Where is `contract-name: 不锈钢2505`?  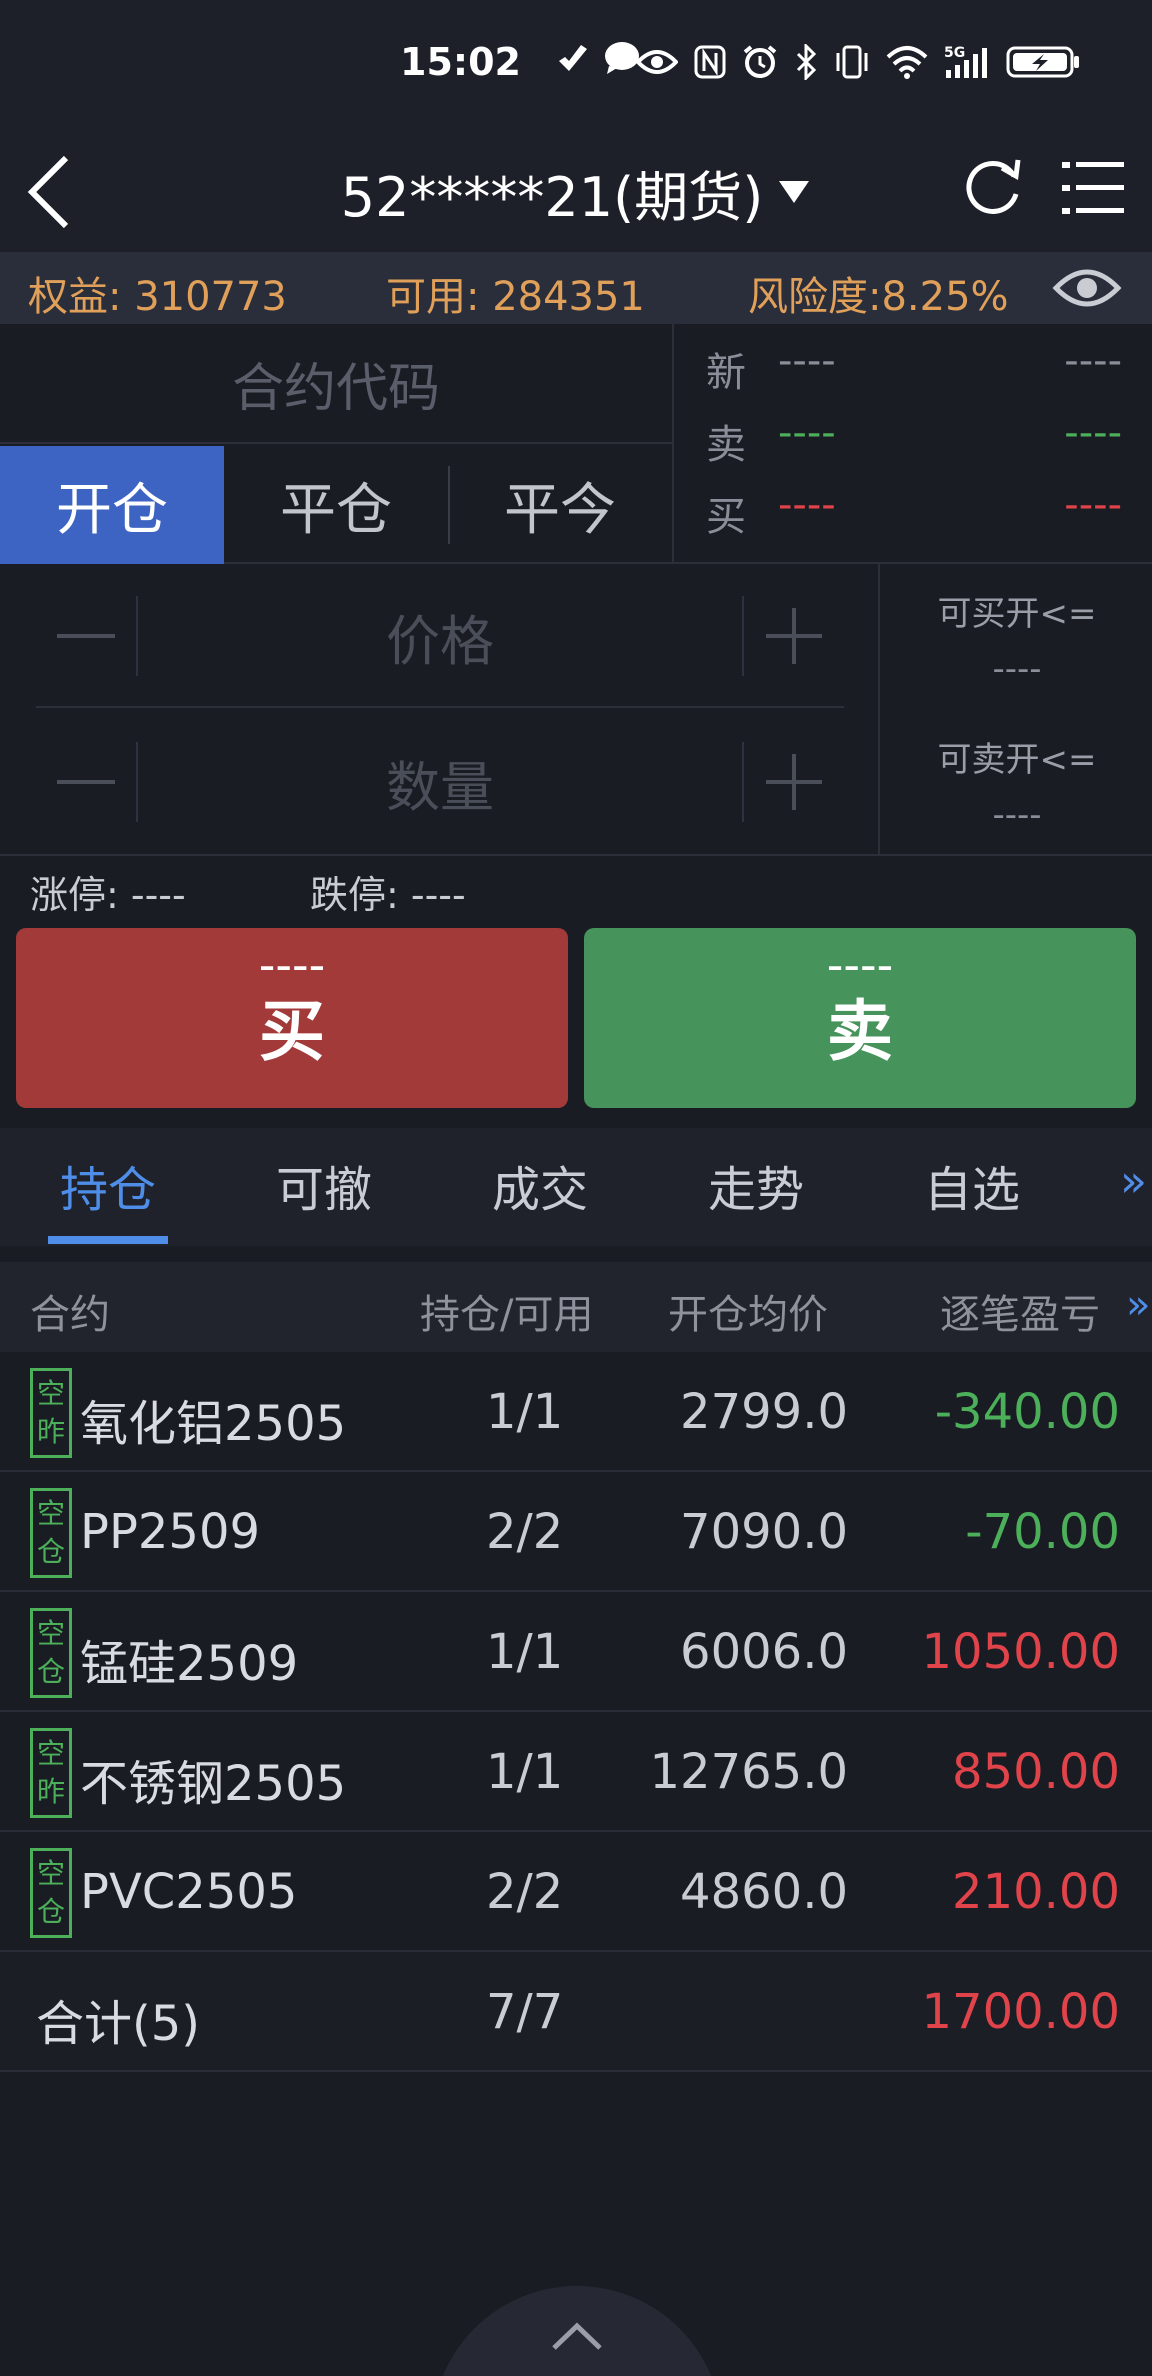
contract-name: 不锈钢2505 is located at coordinates (213, 1784).